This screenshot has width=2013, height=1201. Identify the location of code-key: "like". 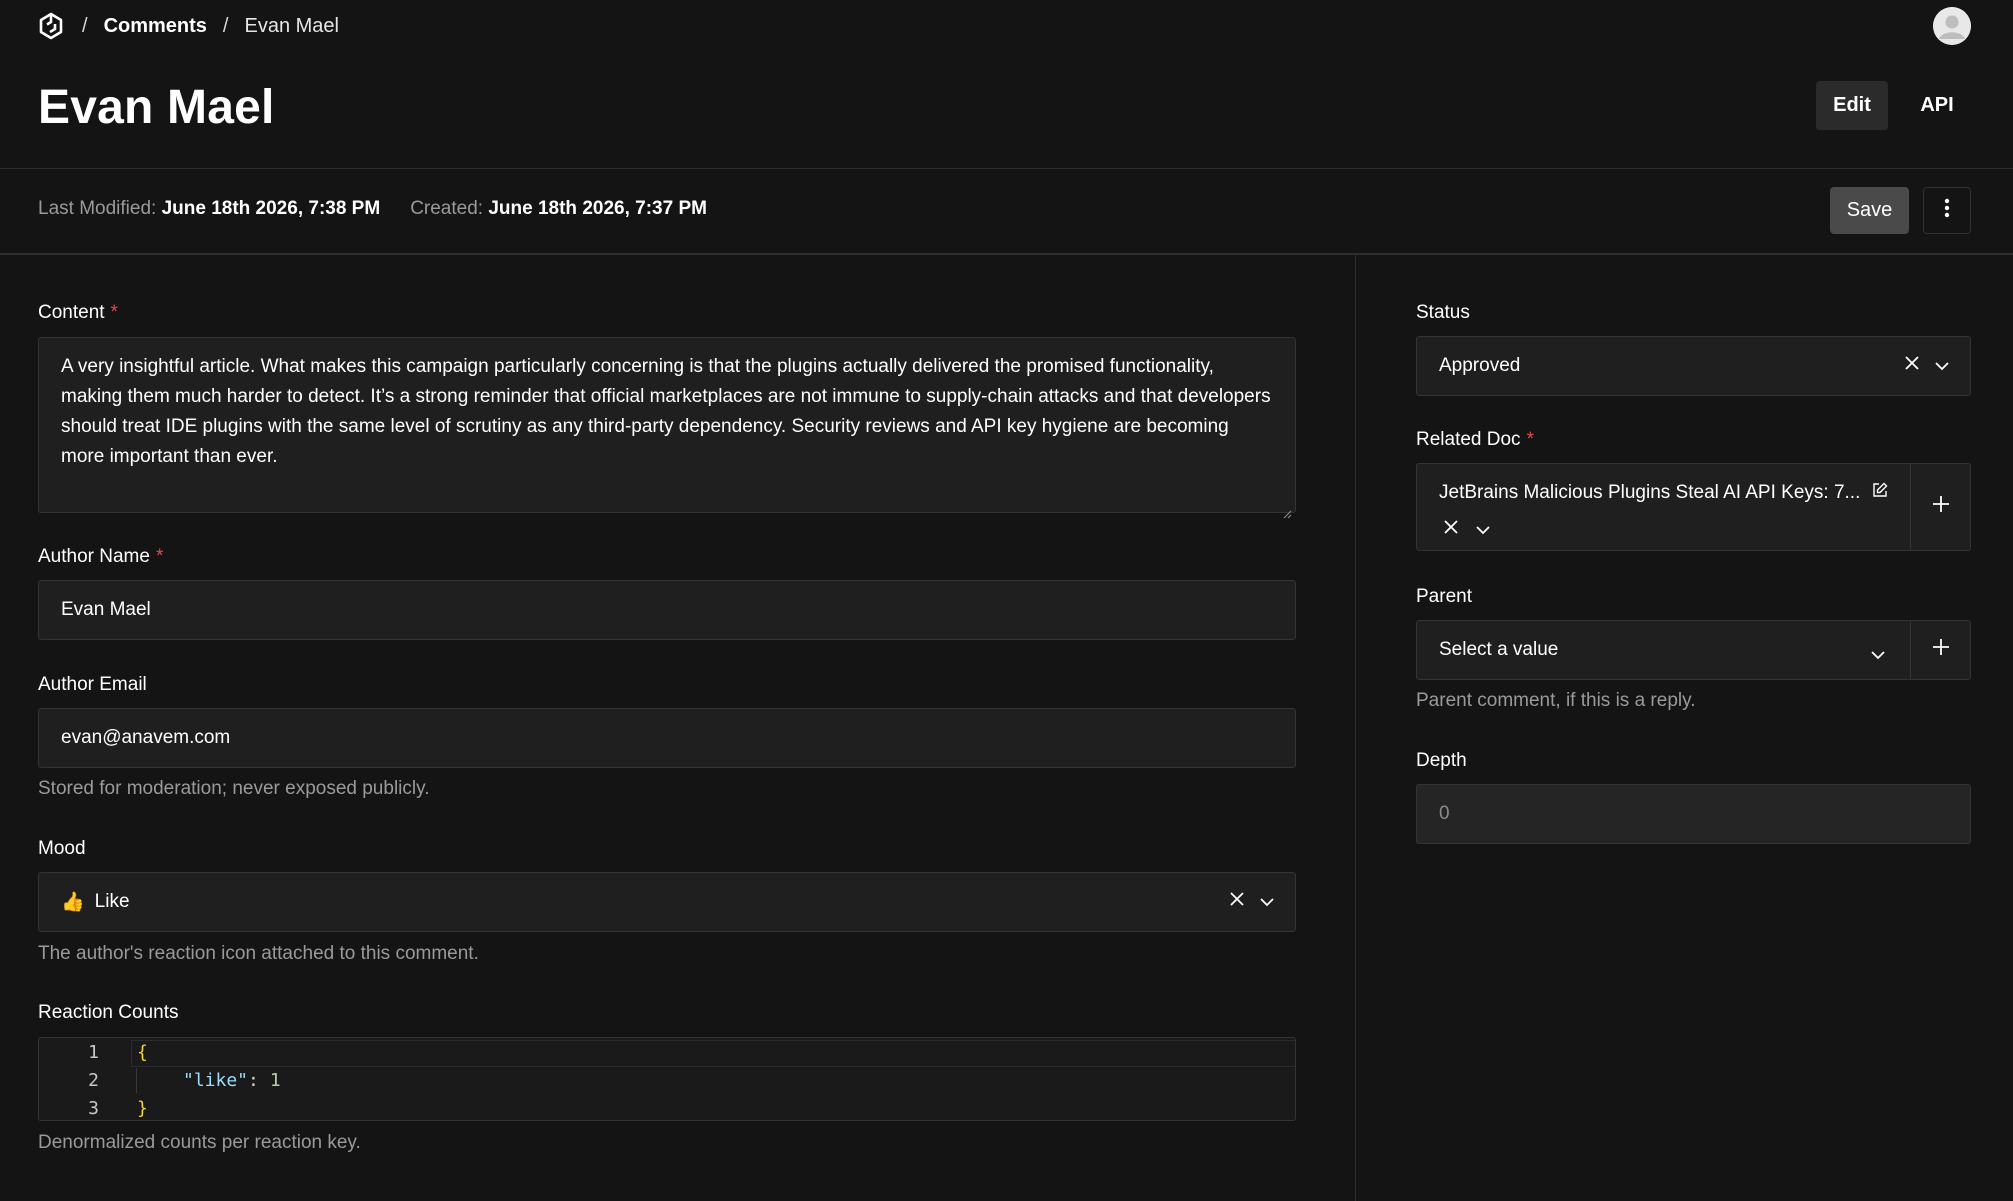
(216, 1080).